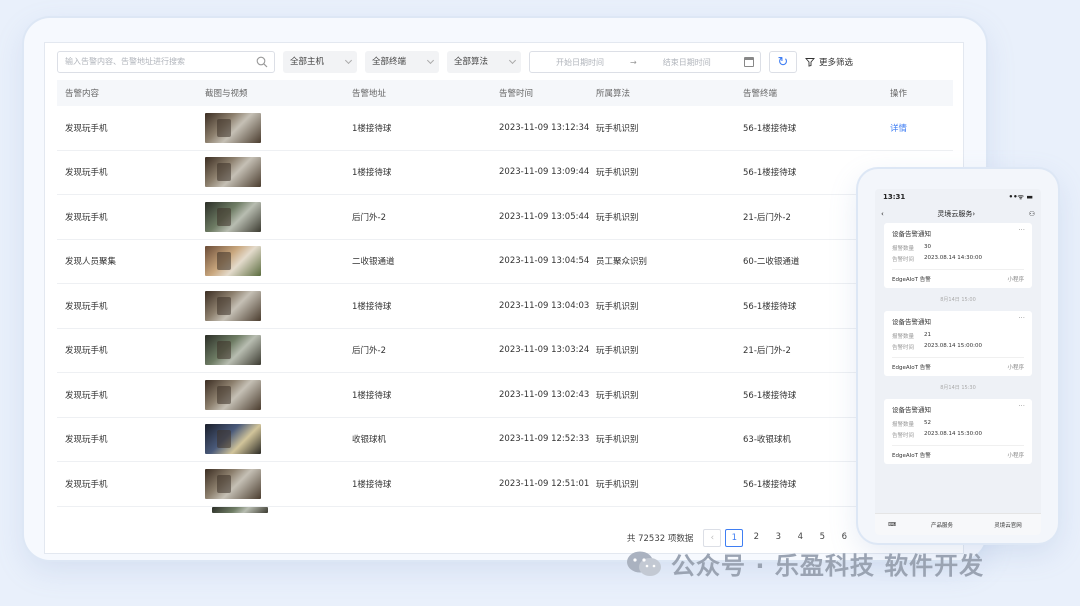  Describe the element at coordinates (816, 93) in the screenshot. I see `header-terminal: 告警终端` at that location.